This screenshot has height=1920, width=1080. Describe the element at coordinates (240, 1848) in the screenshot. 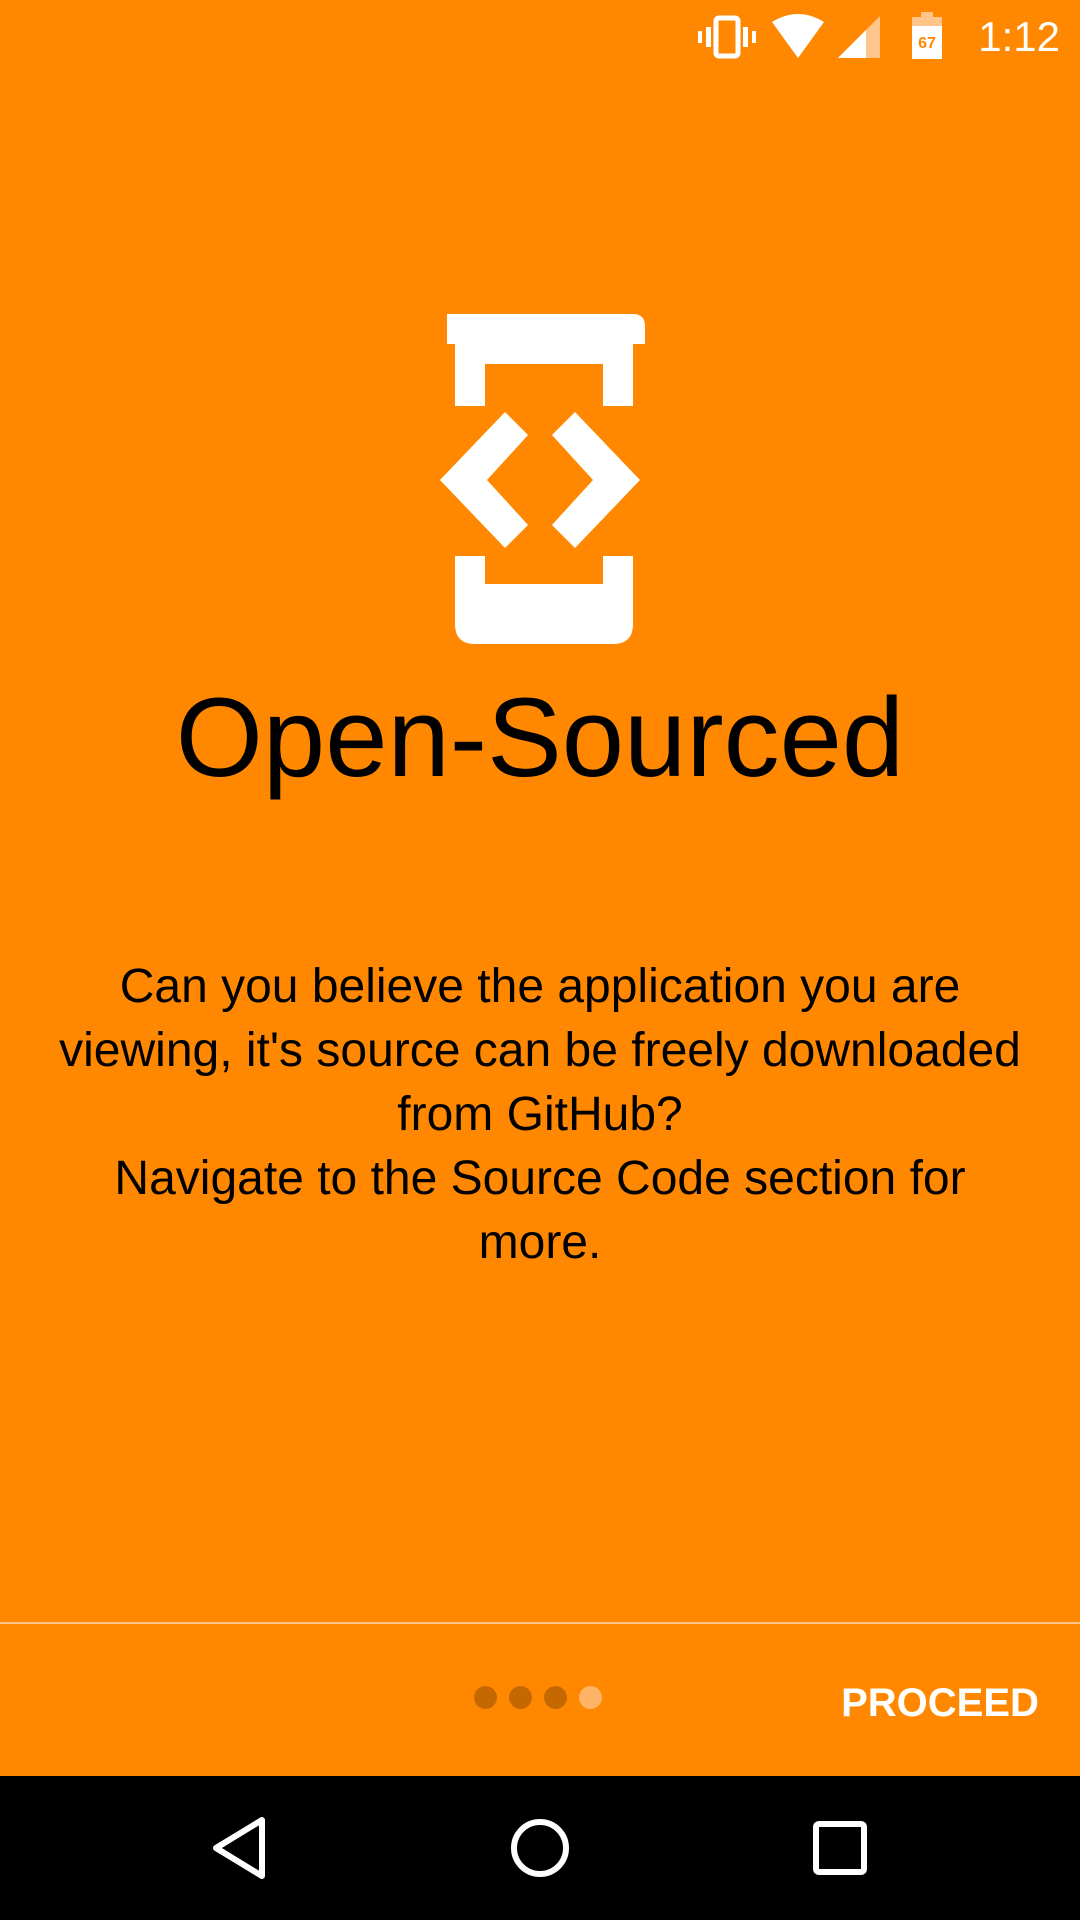

I see `back-icon` at that location.